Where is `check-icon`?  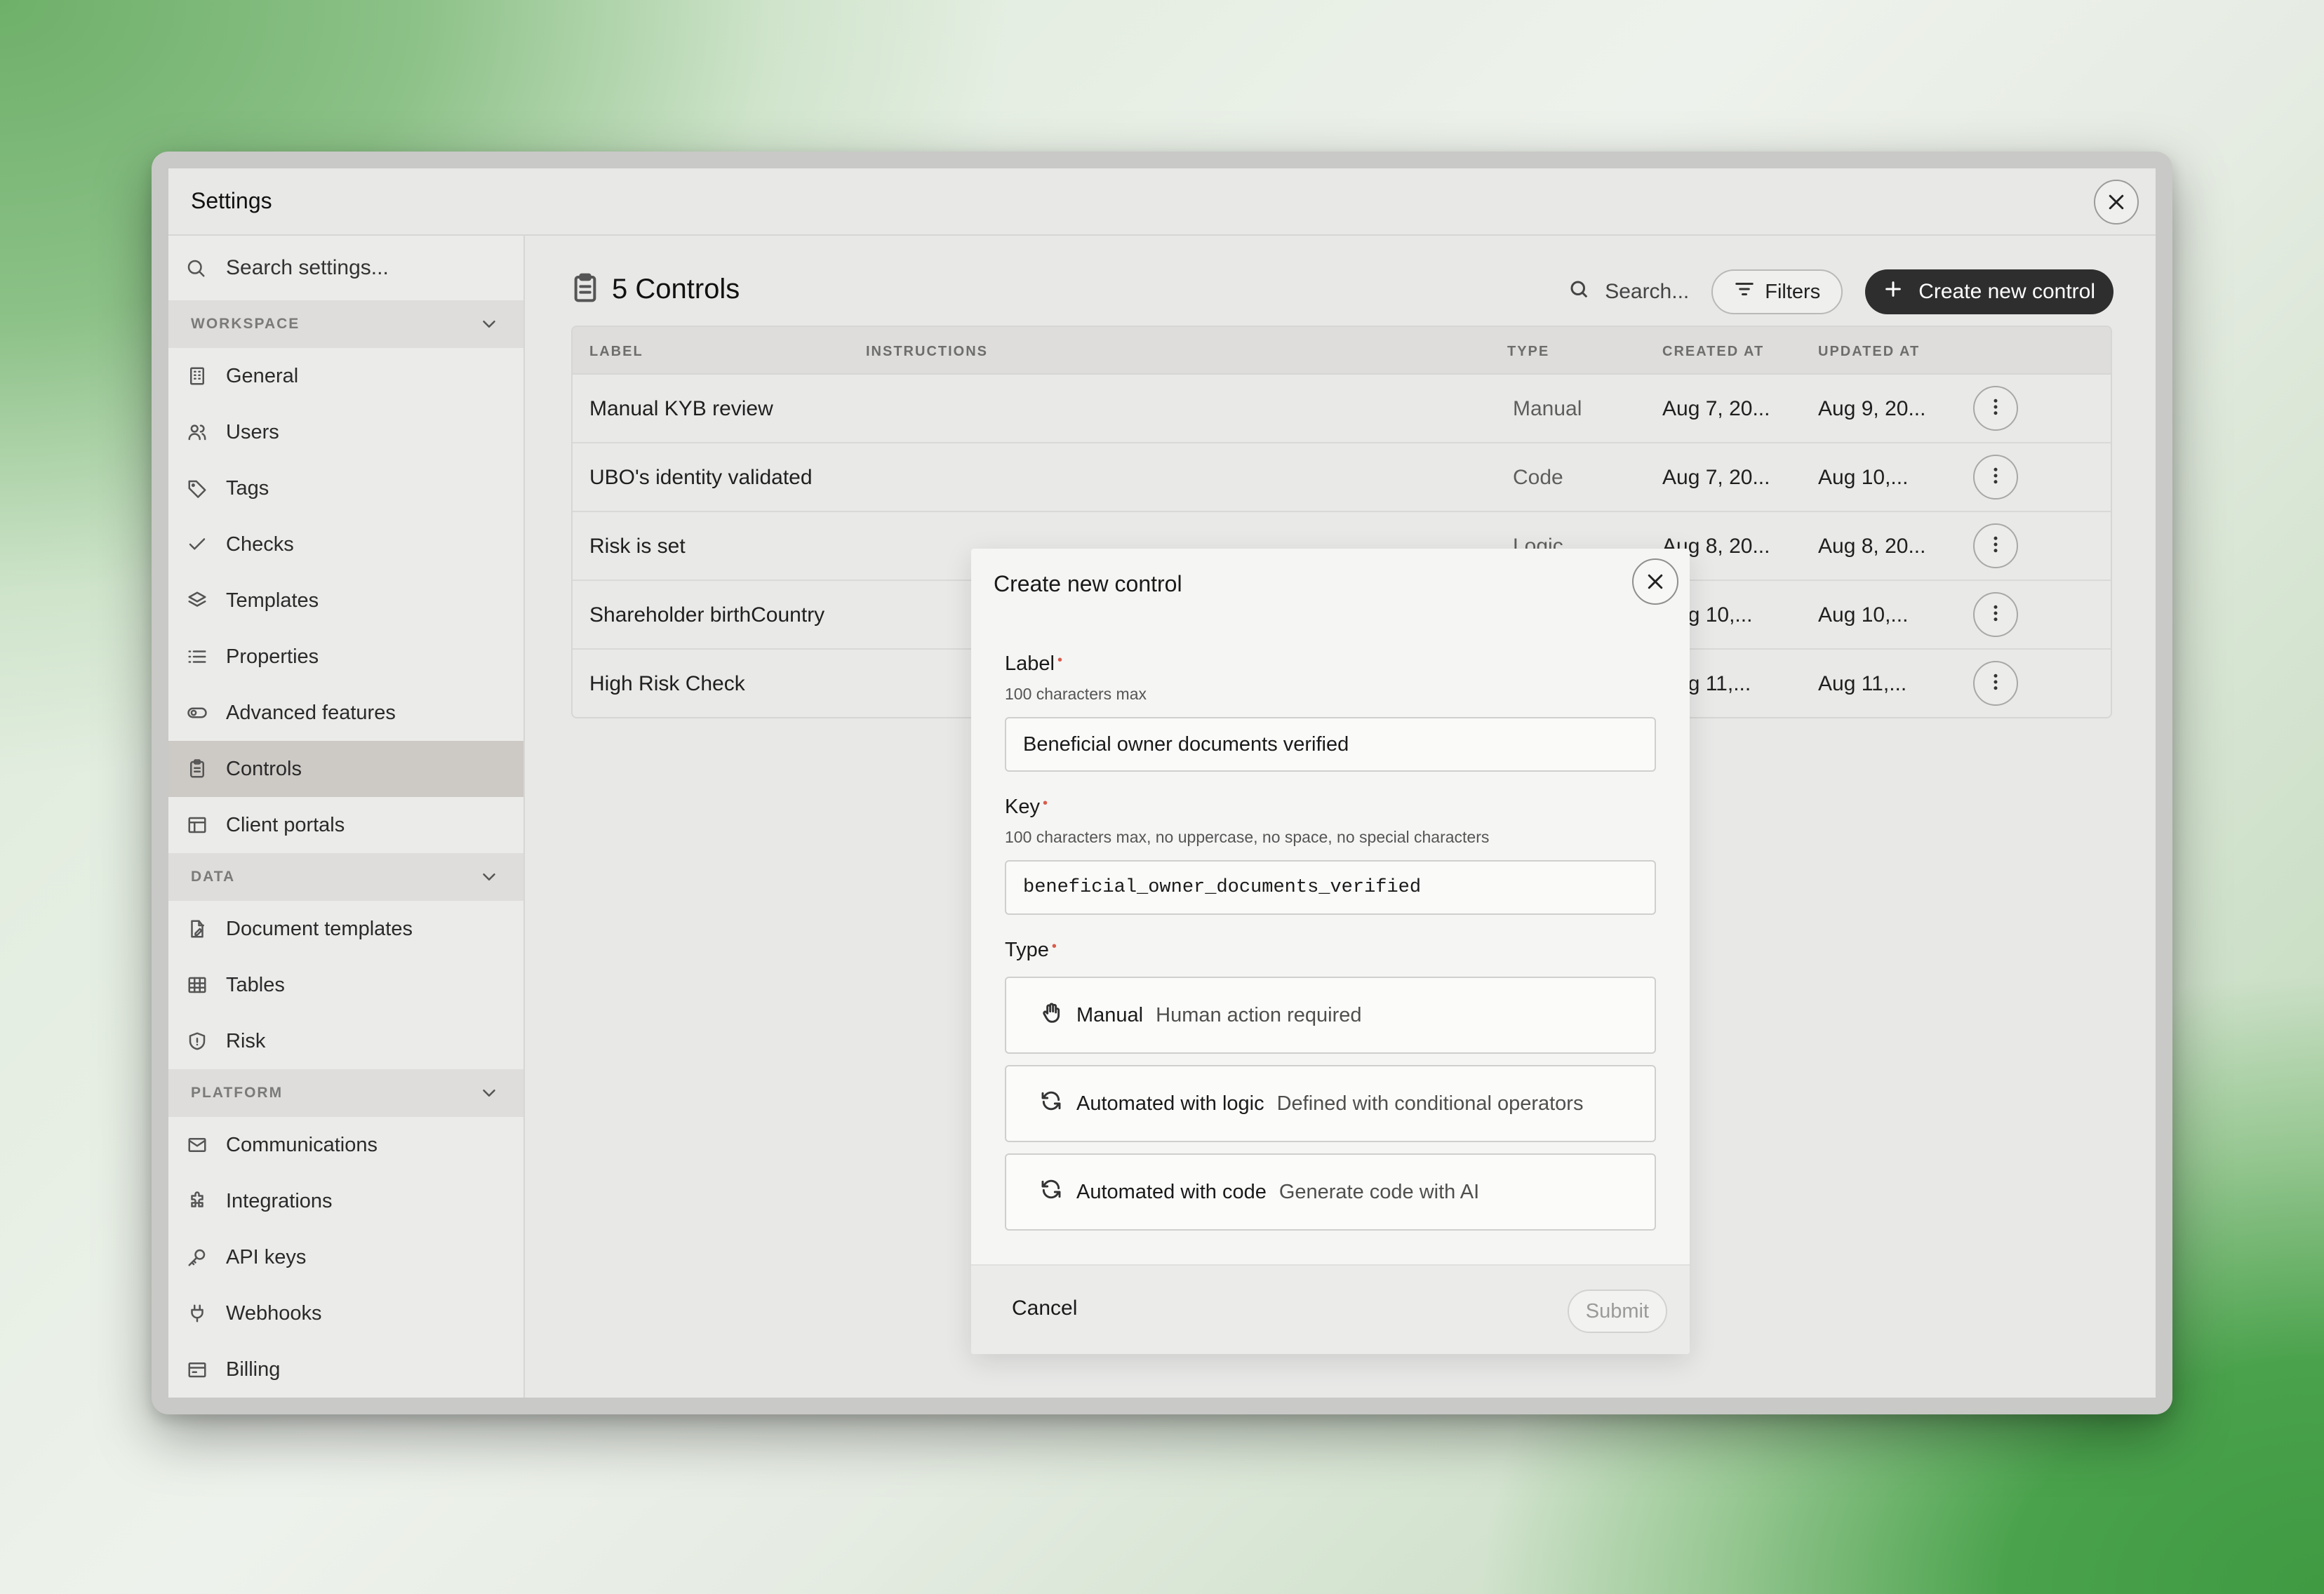 check-icon is located at coordinates (197, 544).